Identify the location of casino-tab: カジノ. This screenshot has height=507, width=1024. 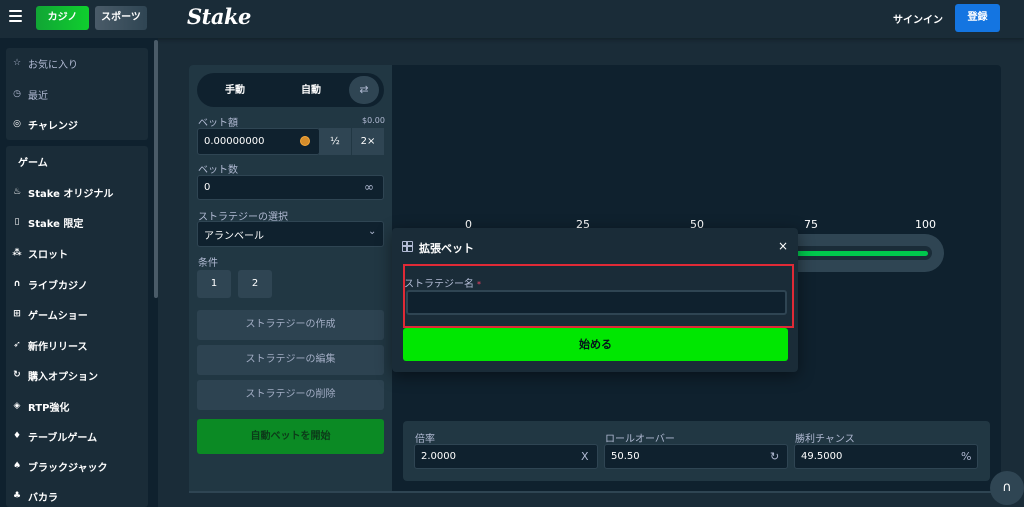
(62, 18).